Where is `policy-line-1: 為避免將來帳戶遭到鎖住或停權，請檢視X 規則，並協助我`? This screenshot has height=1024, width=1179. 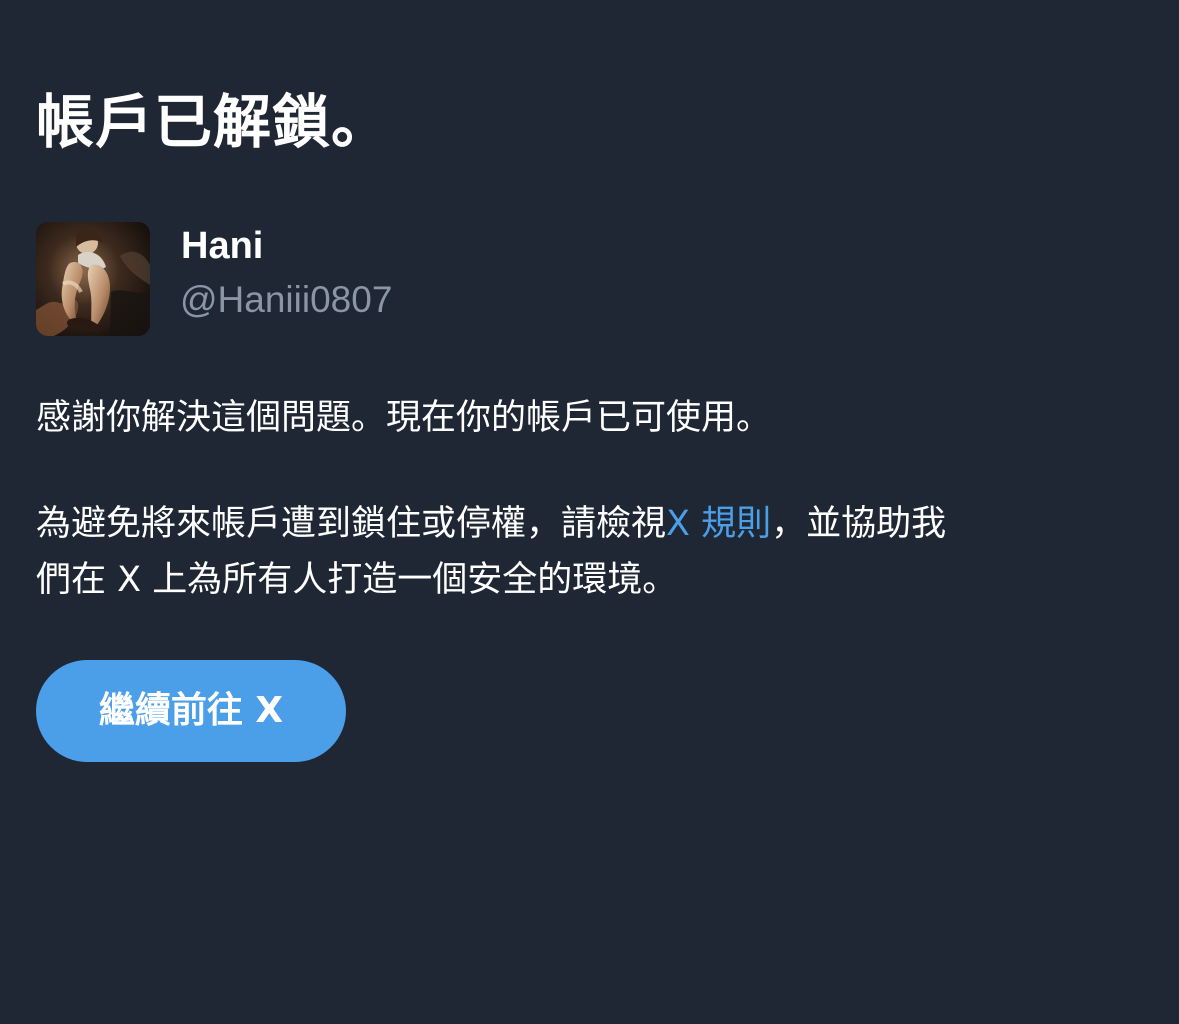
policy-line-1: 為避免將來帳戶遭到鎖住或停權，請檢視X 規則，並協助我 is located at coordinates (591, 524).